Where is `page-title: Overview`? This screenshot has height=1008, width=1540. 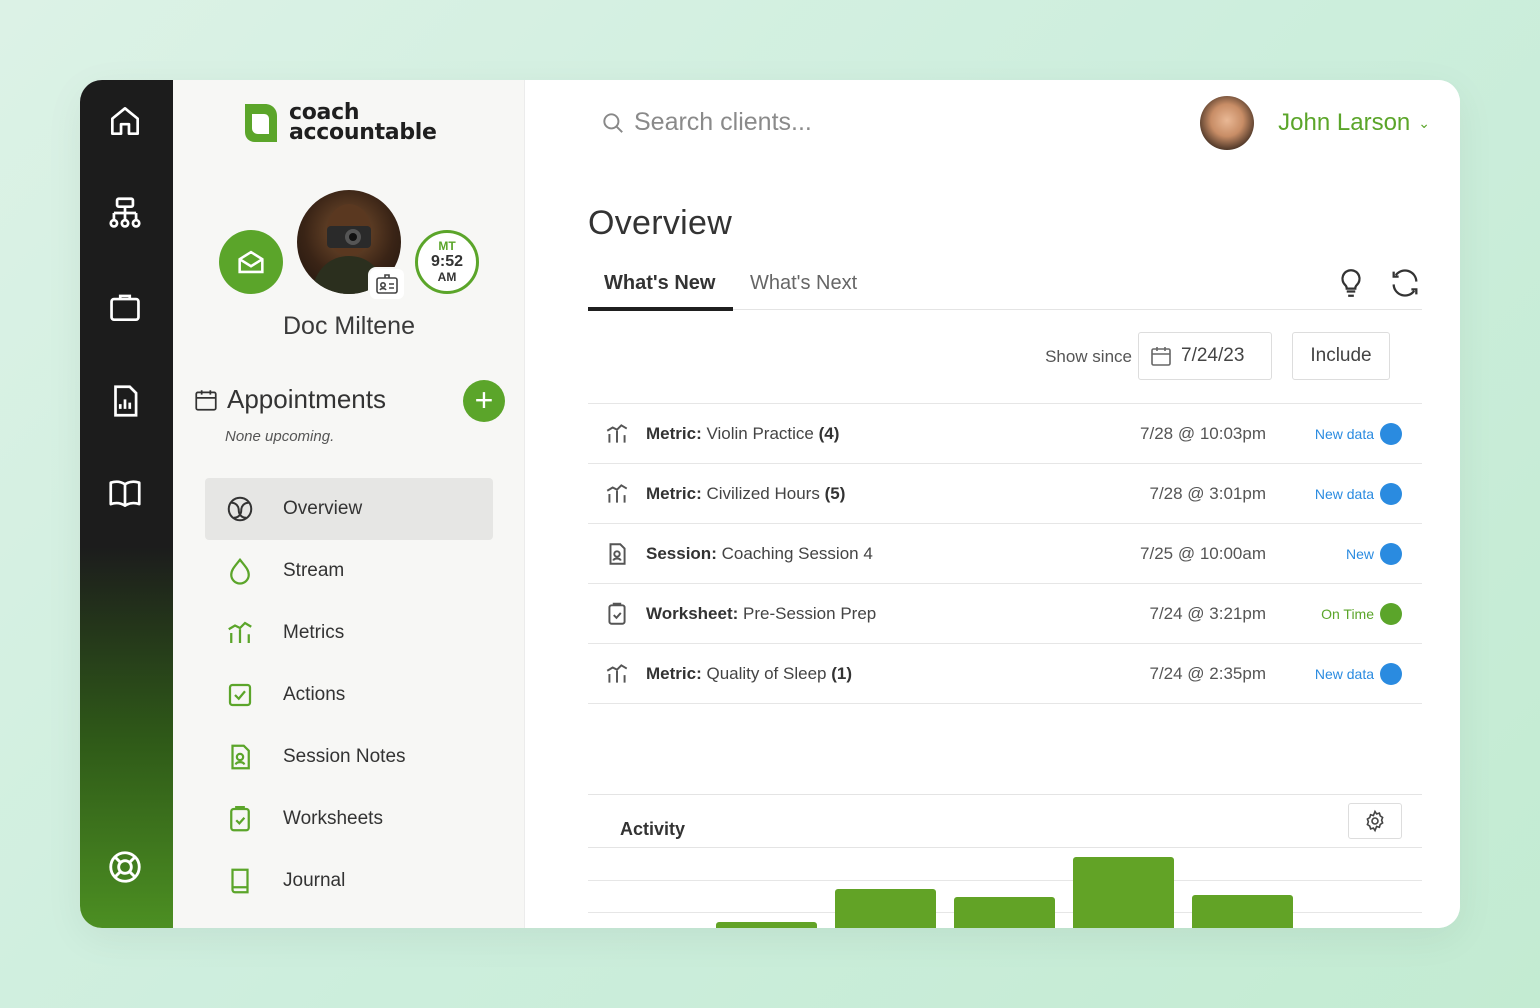 page-title: Overview is located at coordinates (660, 223).